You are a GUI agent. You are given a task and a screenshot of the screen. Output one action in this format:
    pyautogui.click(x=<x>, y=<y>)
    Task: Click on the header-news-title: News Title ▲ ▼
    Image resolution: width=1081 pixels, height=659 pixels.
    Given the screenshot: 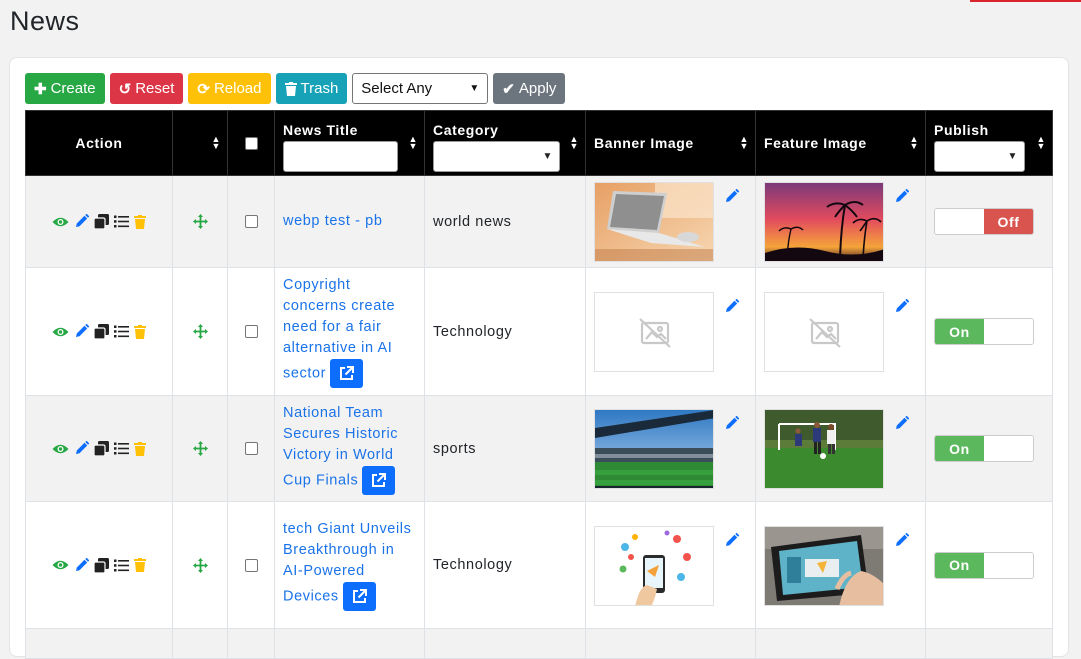 What is the action you would take?
    pyautogui.click(x=349, y=143)
    